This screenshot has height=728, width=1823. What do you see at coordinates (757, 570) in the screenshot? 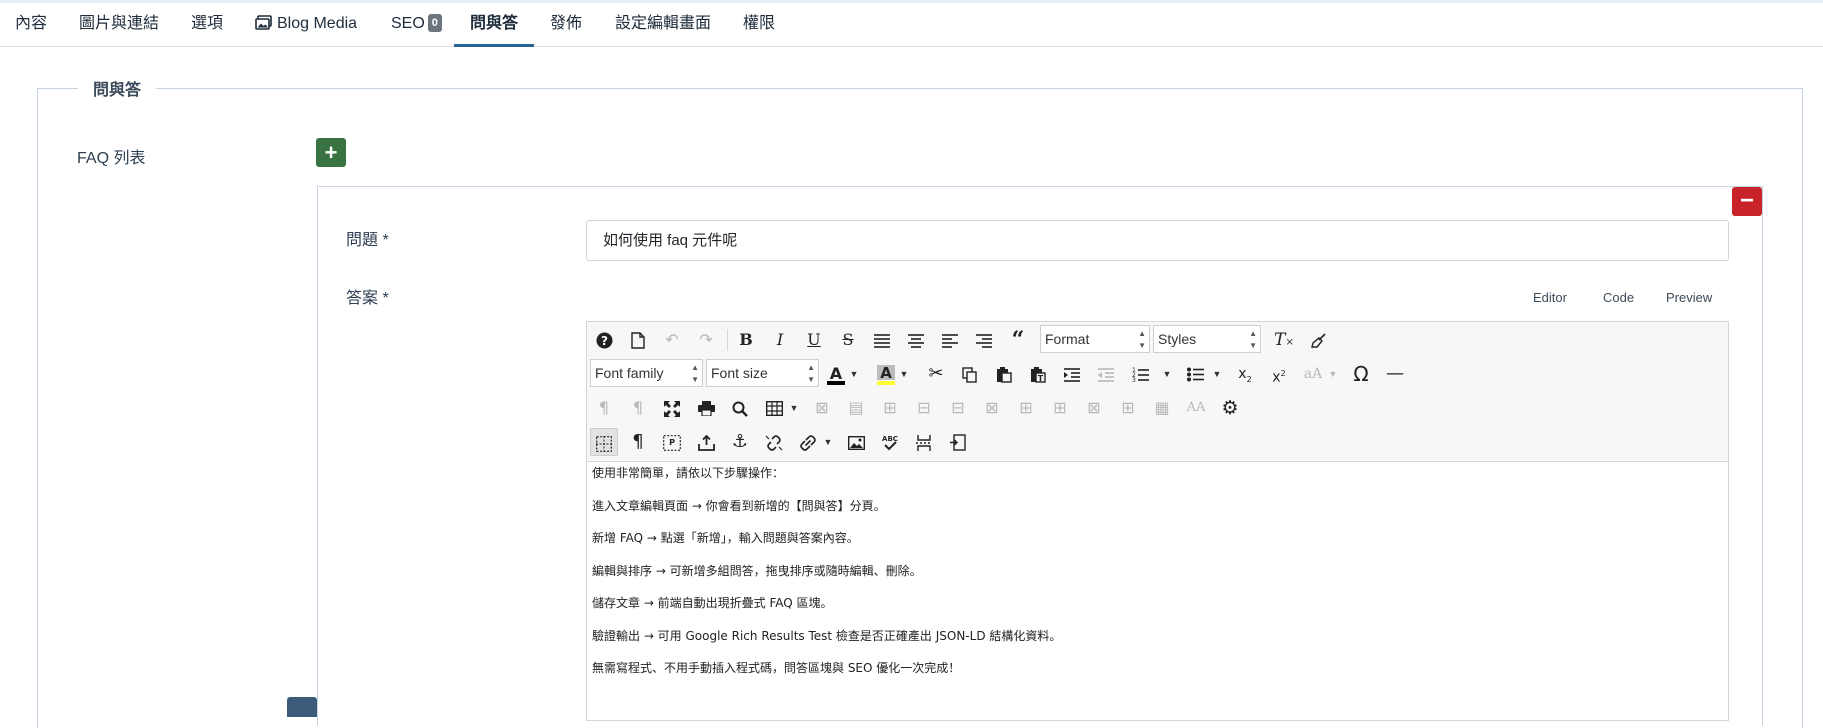
I see `content-paragraph: 編輯與排序 → 可新增多組問答，拖曳排序或隨時編輯、刪除。` at bounding box center [757, 570].